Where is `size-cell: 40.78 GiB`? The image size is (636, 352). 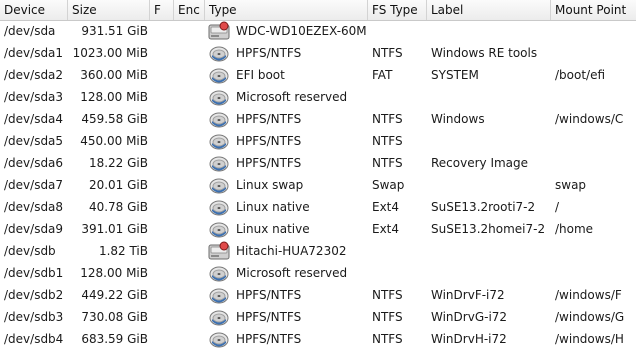 size-cell: 40.78 GiB is located at coordinates (118, 207).